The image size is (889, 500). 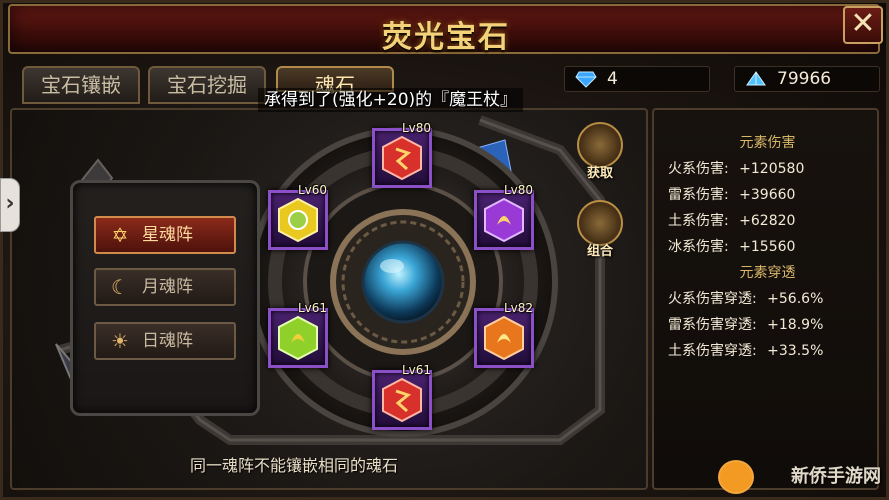 I want to click on gem-socket-bottom: Lv61, so click(x=402, y=396).